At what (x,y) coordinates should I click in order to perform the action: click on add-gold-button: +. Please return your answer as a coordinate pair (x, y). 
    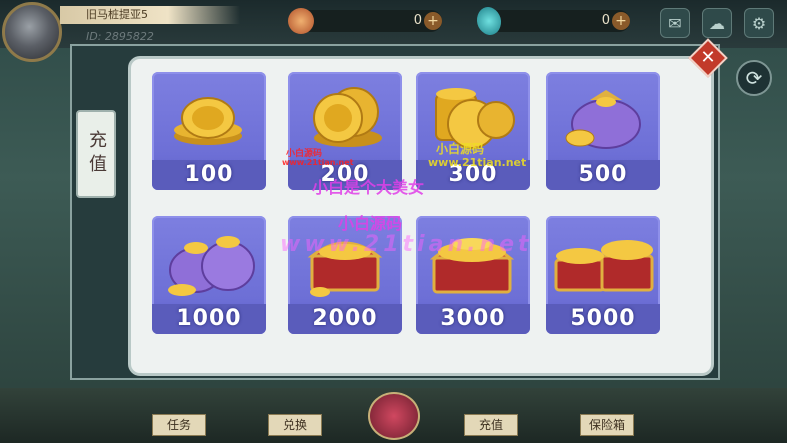
    Looking at the image, I should click on (433, 21).